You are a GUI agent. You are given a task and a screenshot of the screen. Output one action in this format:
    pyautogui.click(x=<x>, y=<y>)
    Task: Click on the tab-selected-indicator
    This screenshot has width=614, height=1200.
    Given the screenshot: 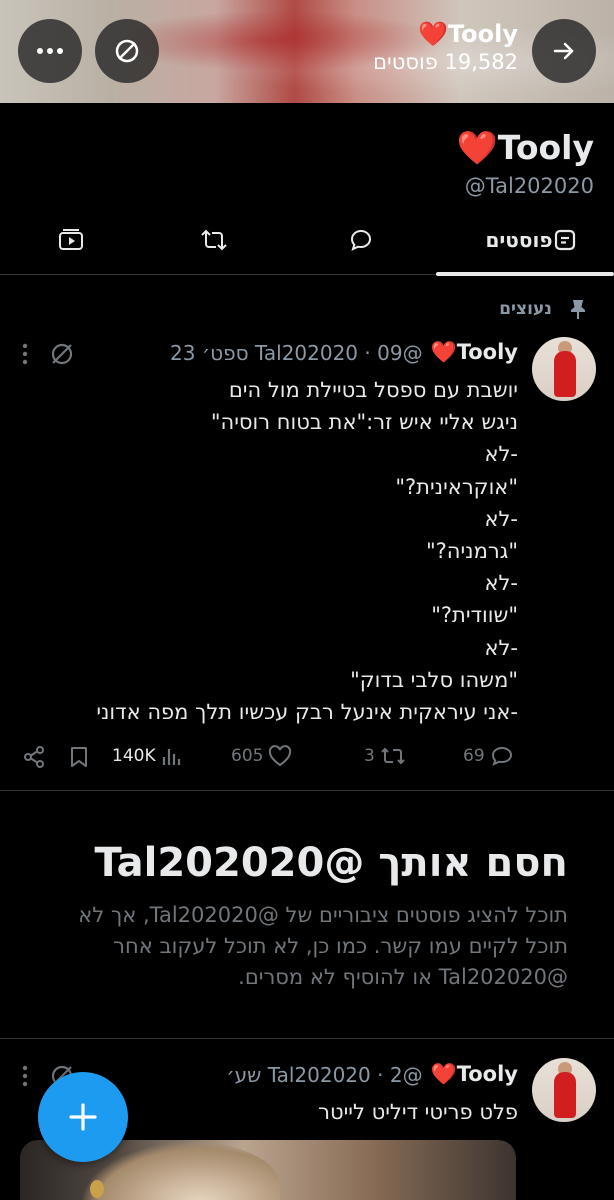 What is the action you would take?
    pyautogui.click(x=525, y=274)
    